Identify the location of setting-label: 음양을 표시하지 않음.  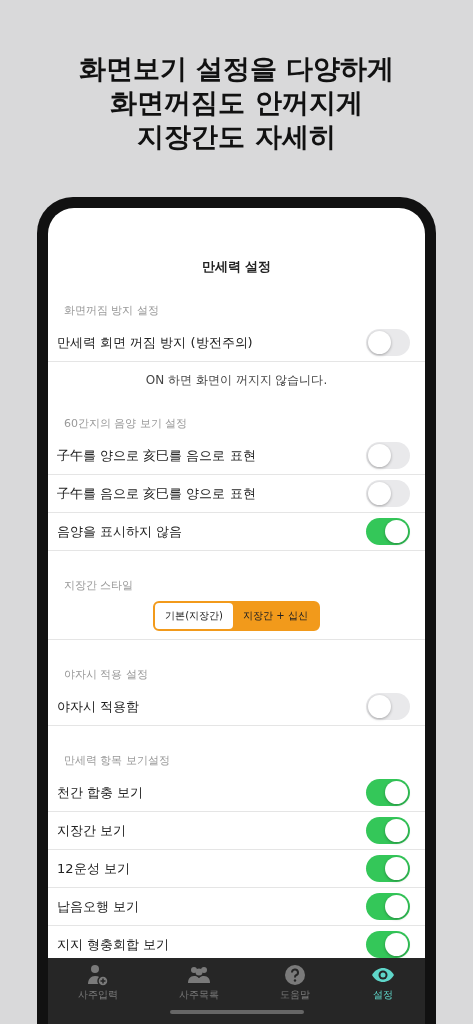
(120, 531).